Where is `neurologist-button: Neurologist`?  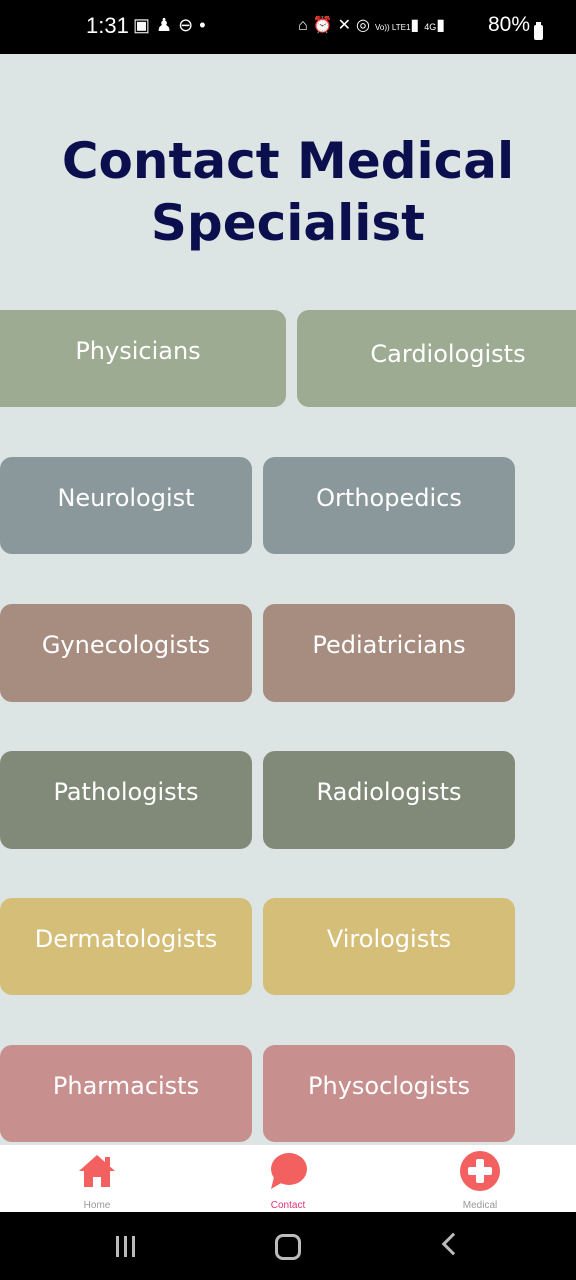
neurologist-button: Neurologist is located at coordinates (126, 505).